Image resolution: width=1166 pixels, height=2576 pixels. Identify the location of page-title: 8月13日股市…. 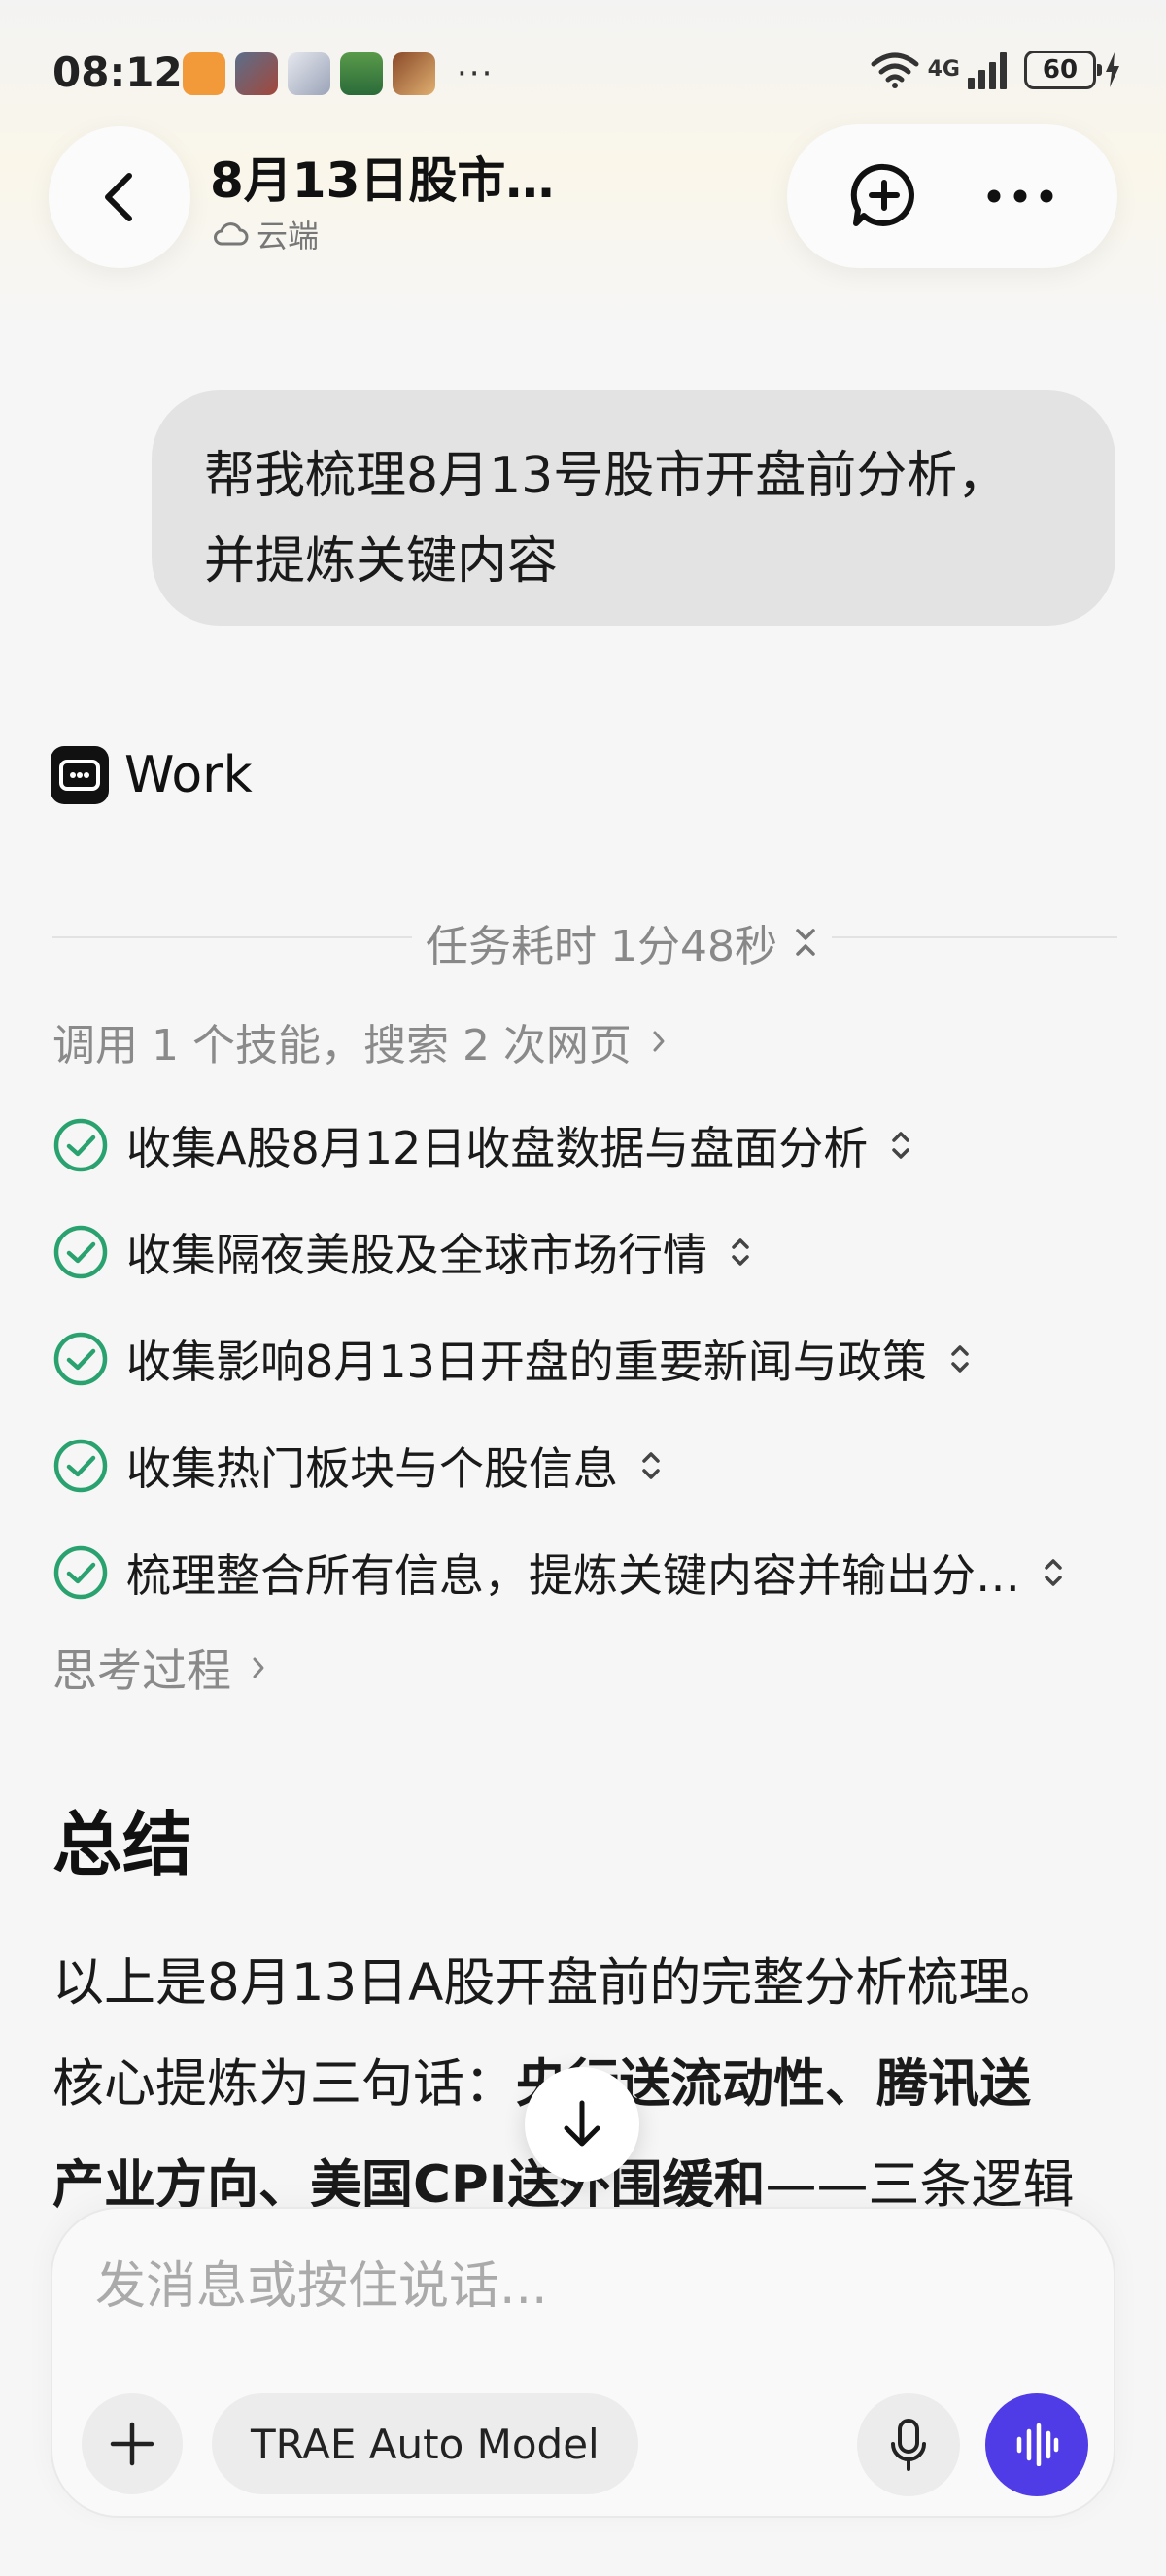
(382, 181).